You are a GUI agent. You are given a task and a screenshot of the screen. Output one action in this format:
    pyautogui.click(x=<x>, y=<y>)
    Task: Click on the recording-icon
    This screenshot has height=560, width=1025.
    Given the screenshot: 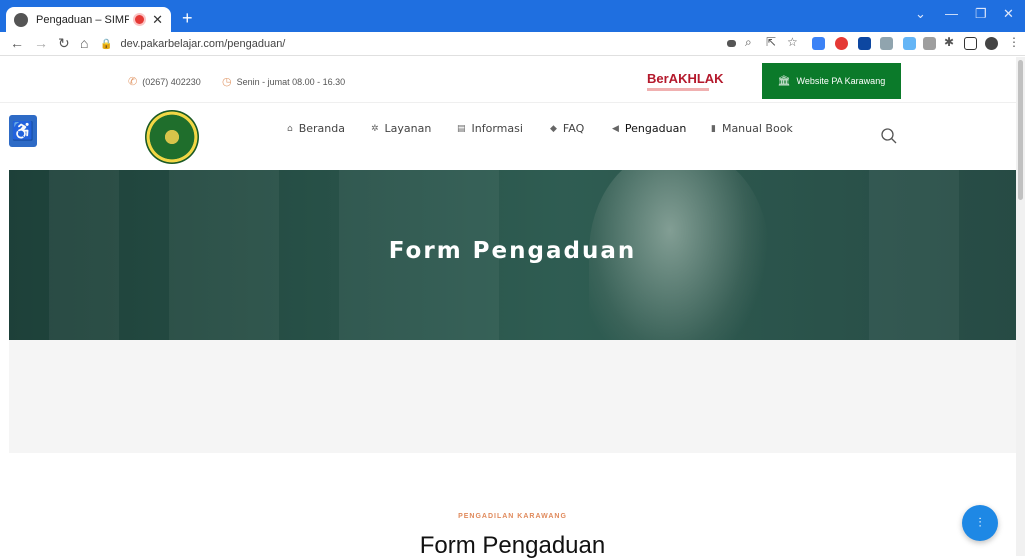 What is the action you would take?
    pyautogui.click(x=140, y=19)
    